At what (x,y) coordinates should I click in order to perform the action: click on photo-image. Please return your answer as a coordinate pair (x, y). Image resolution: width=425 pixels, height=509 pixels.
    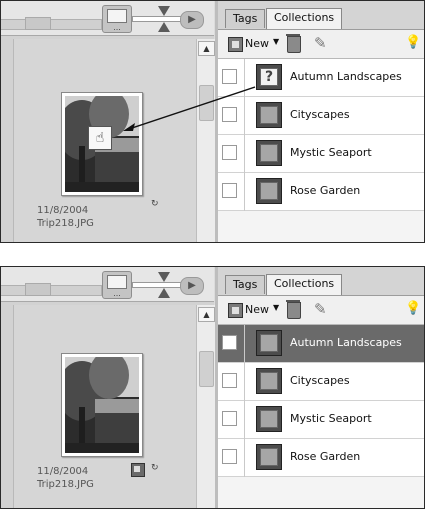
    Looking at the image, I should click on (102, 405).